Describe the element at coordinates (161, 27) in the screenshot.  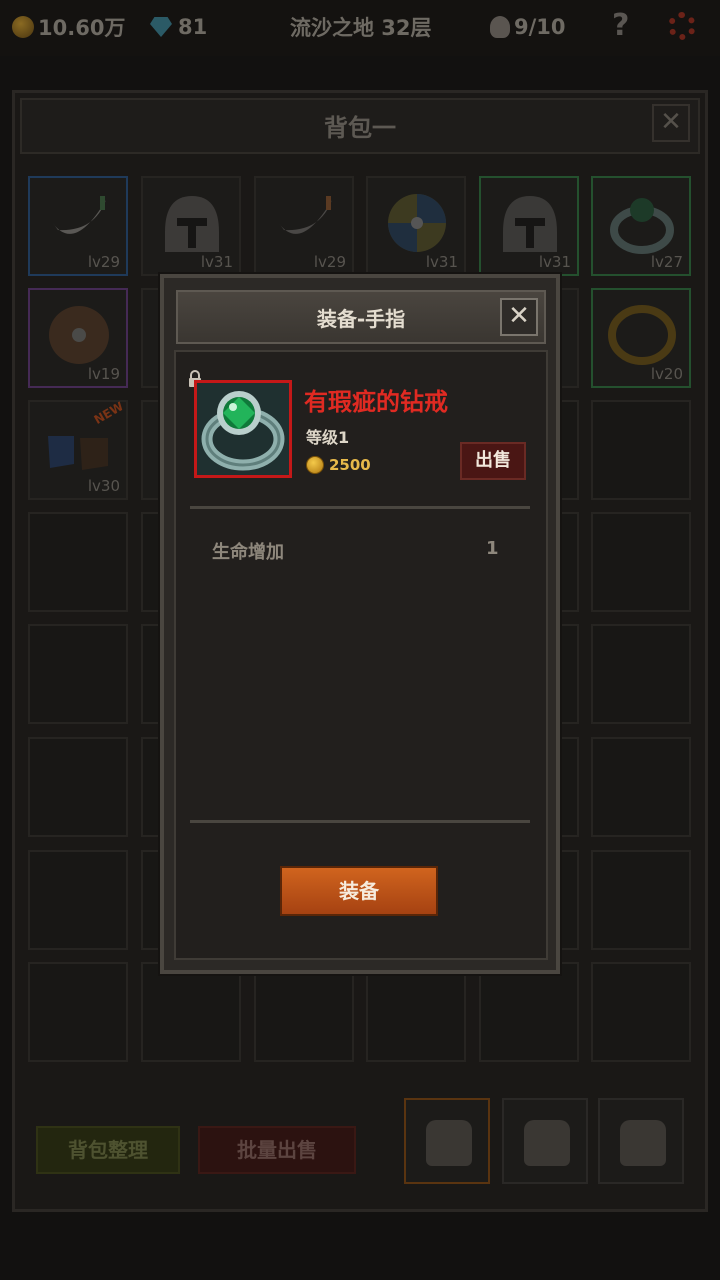
I see `diamond-icon` at that location.